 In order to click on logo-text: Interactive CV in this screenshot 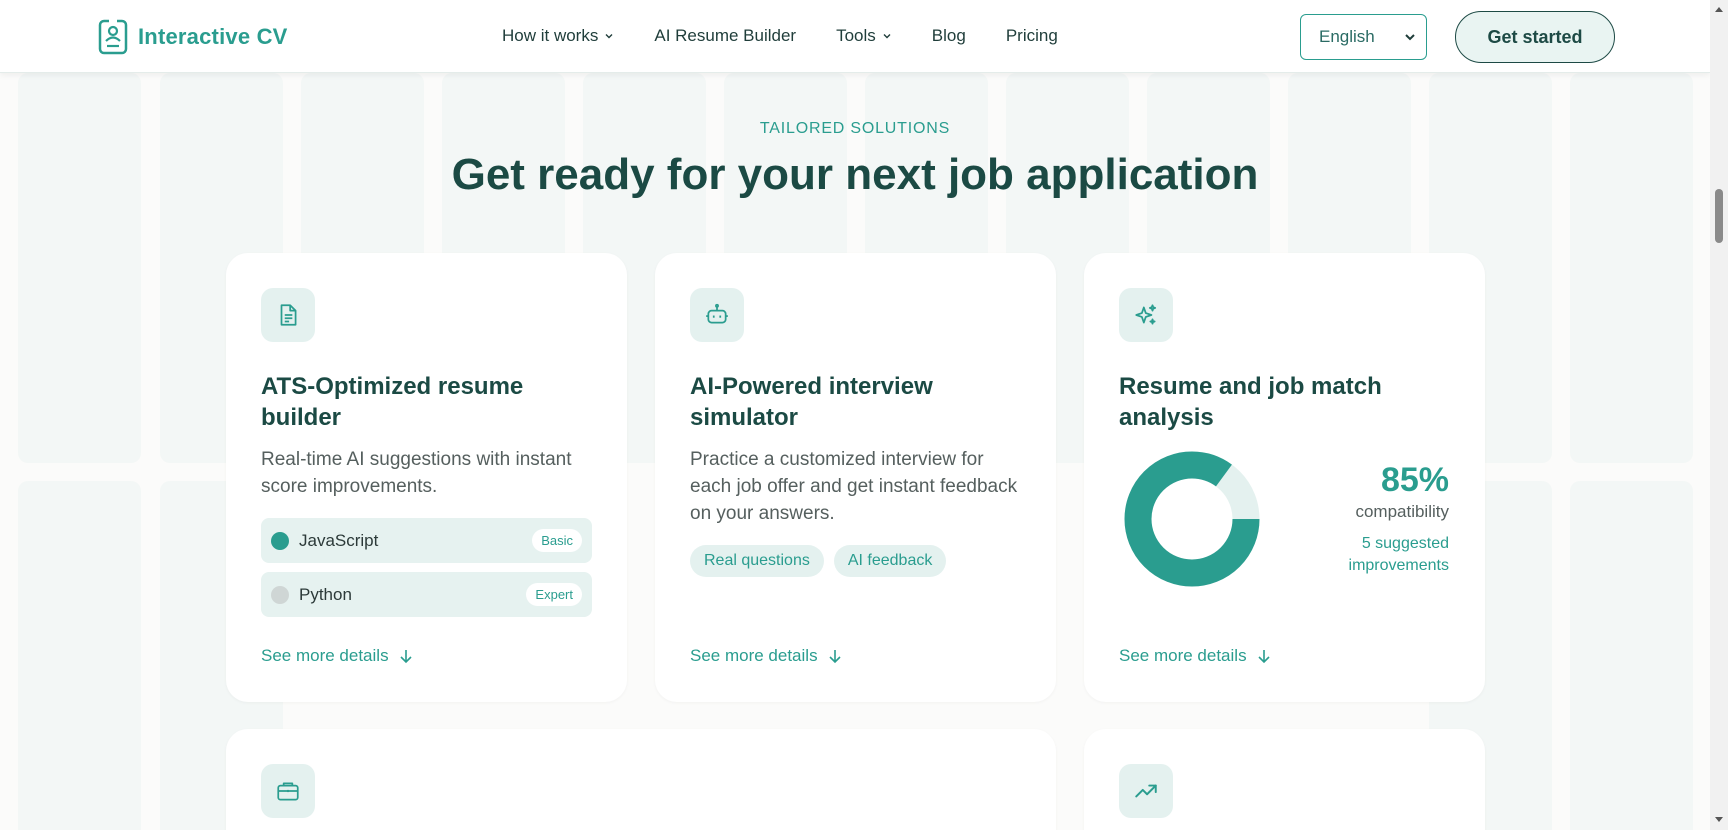, I will do `click(213, 36)`.